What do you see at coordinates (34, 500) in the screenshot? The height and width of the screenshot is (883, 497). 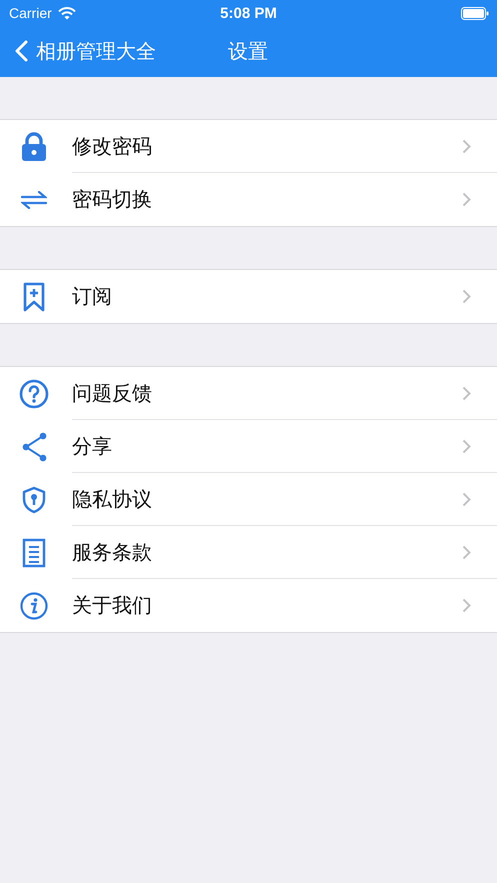 I see `shield-keyhole-icon` at bounding box center [34, 500].